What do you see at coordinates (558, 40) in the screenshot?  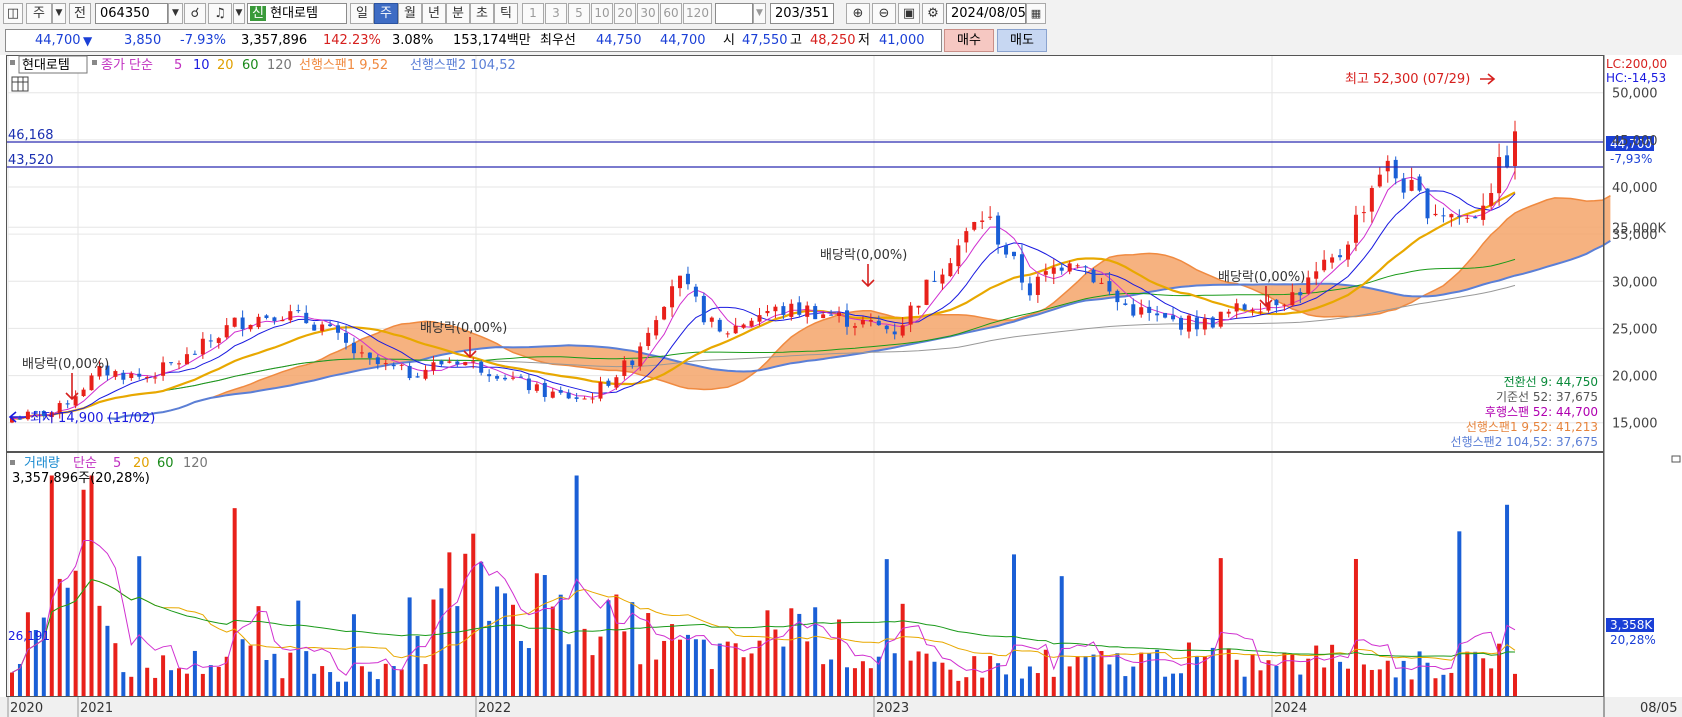 I see `best-quote-label: 최우선` at bounding box center [558, 40].